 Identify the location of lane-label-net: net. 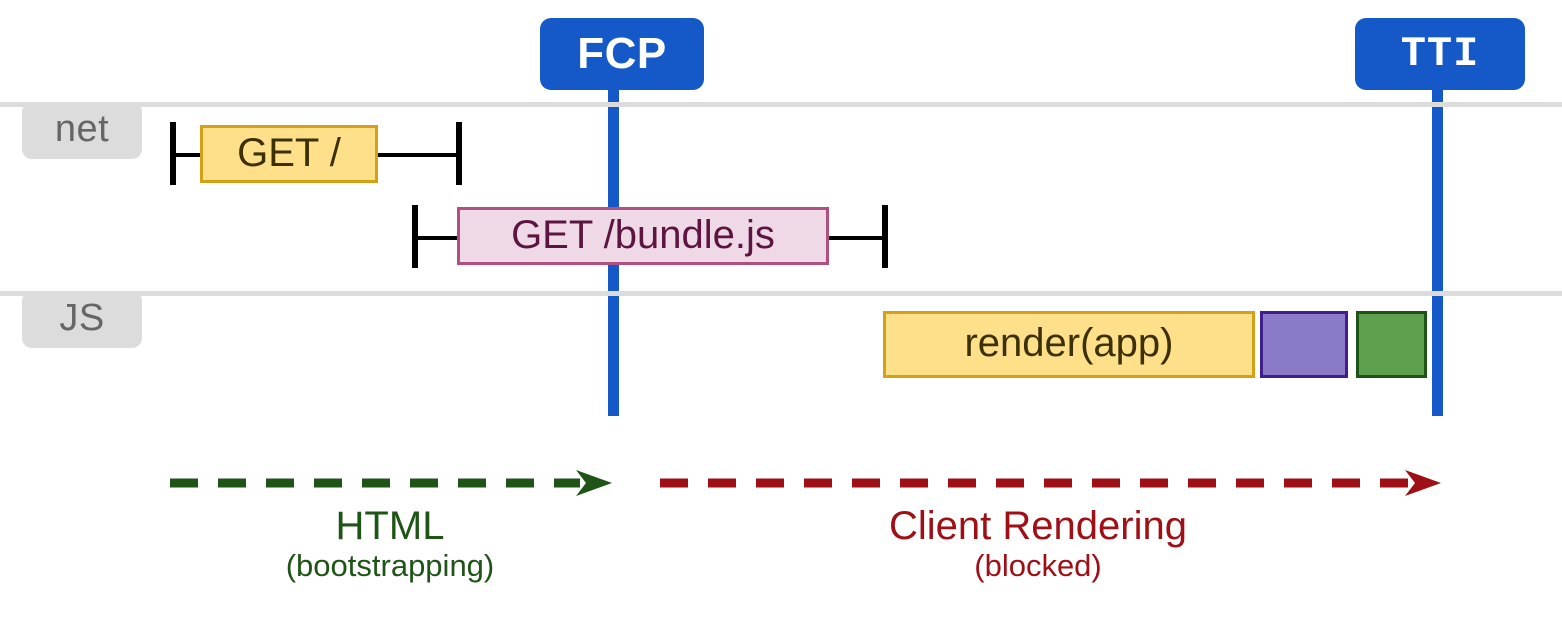
(82, 130).